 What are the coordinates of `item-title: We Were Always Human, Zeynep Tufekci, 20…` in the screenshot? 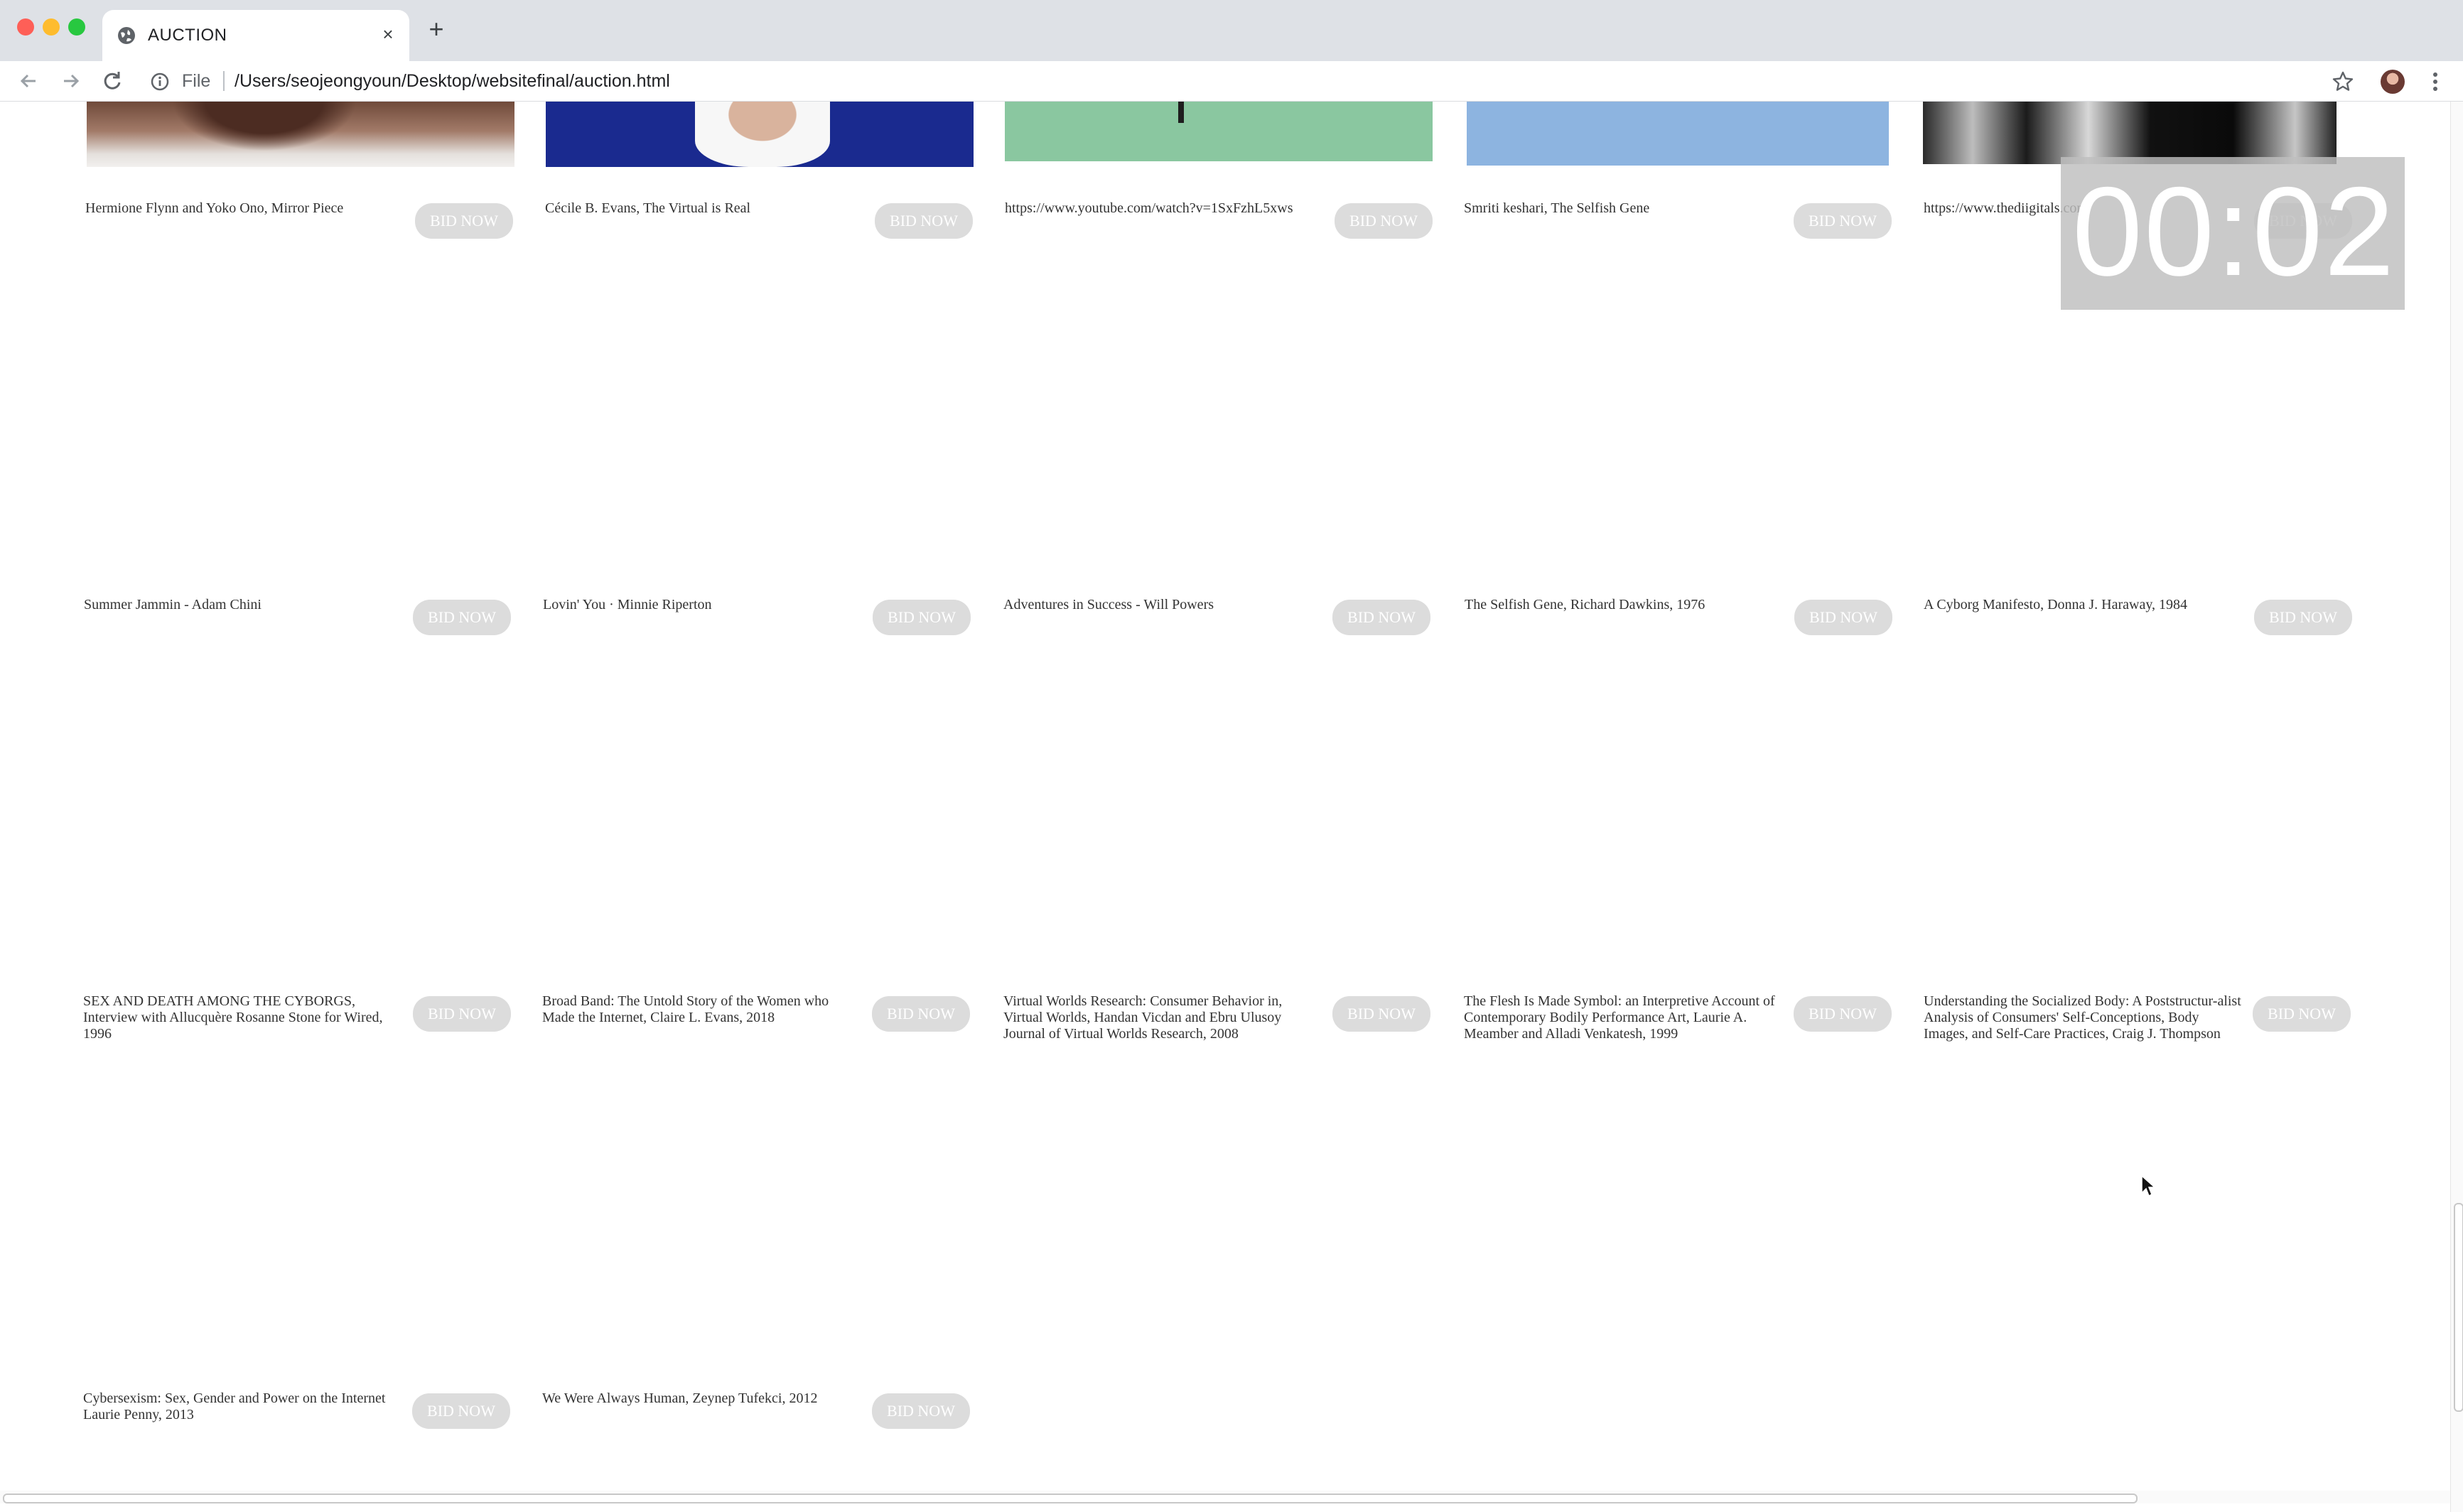 It's located at (680, 1398).